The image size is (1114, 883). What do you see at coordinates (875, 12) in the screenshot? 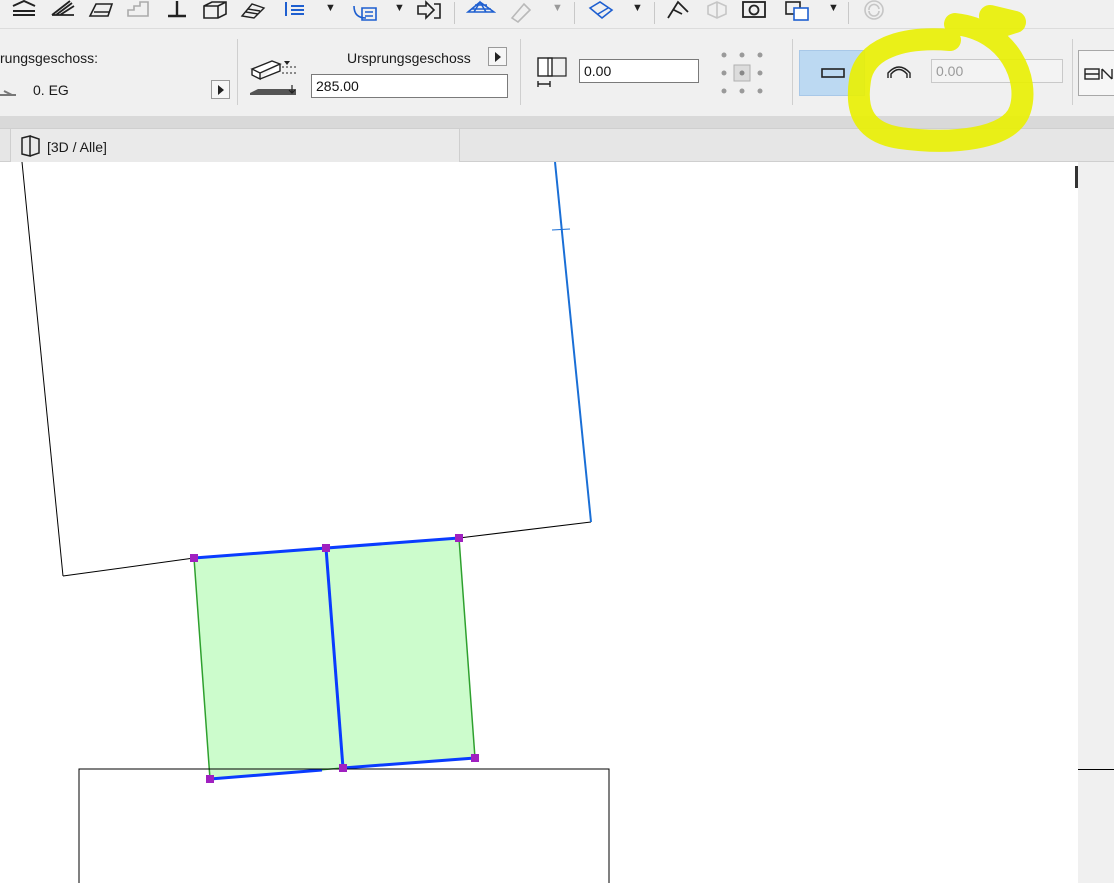
I see `refresh-disabled-icon` at bounding box center [875, 12].